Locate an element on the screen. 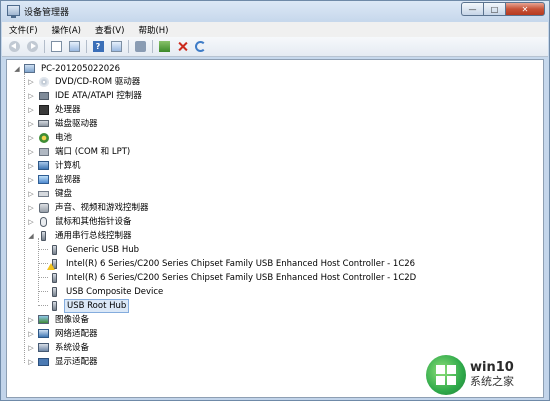  tree-category: ▷ 电池 is located at coordinates (50, 137).